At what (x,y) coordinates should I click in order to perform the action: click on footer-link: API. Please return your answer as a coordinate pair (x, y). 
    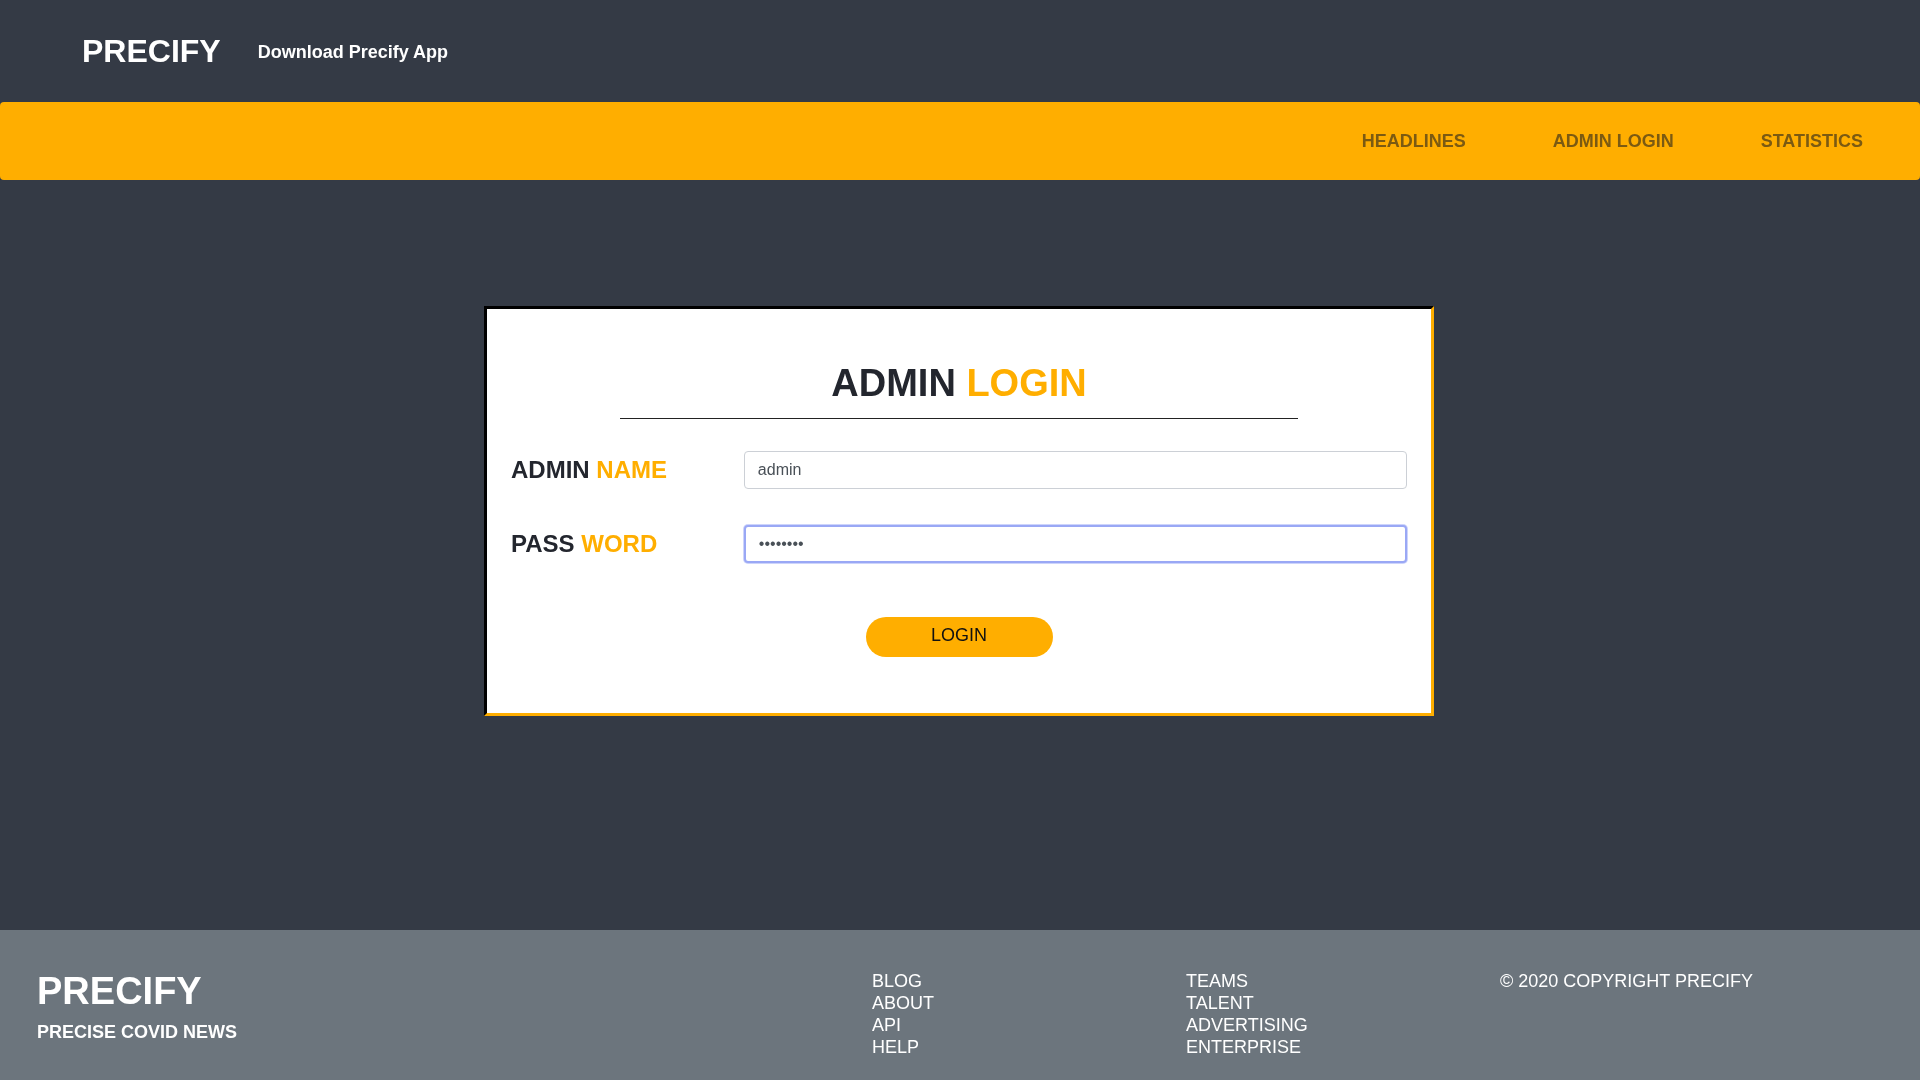
    Looking at the image, I should click on (1029, 1025).